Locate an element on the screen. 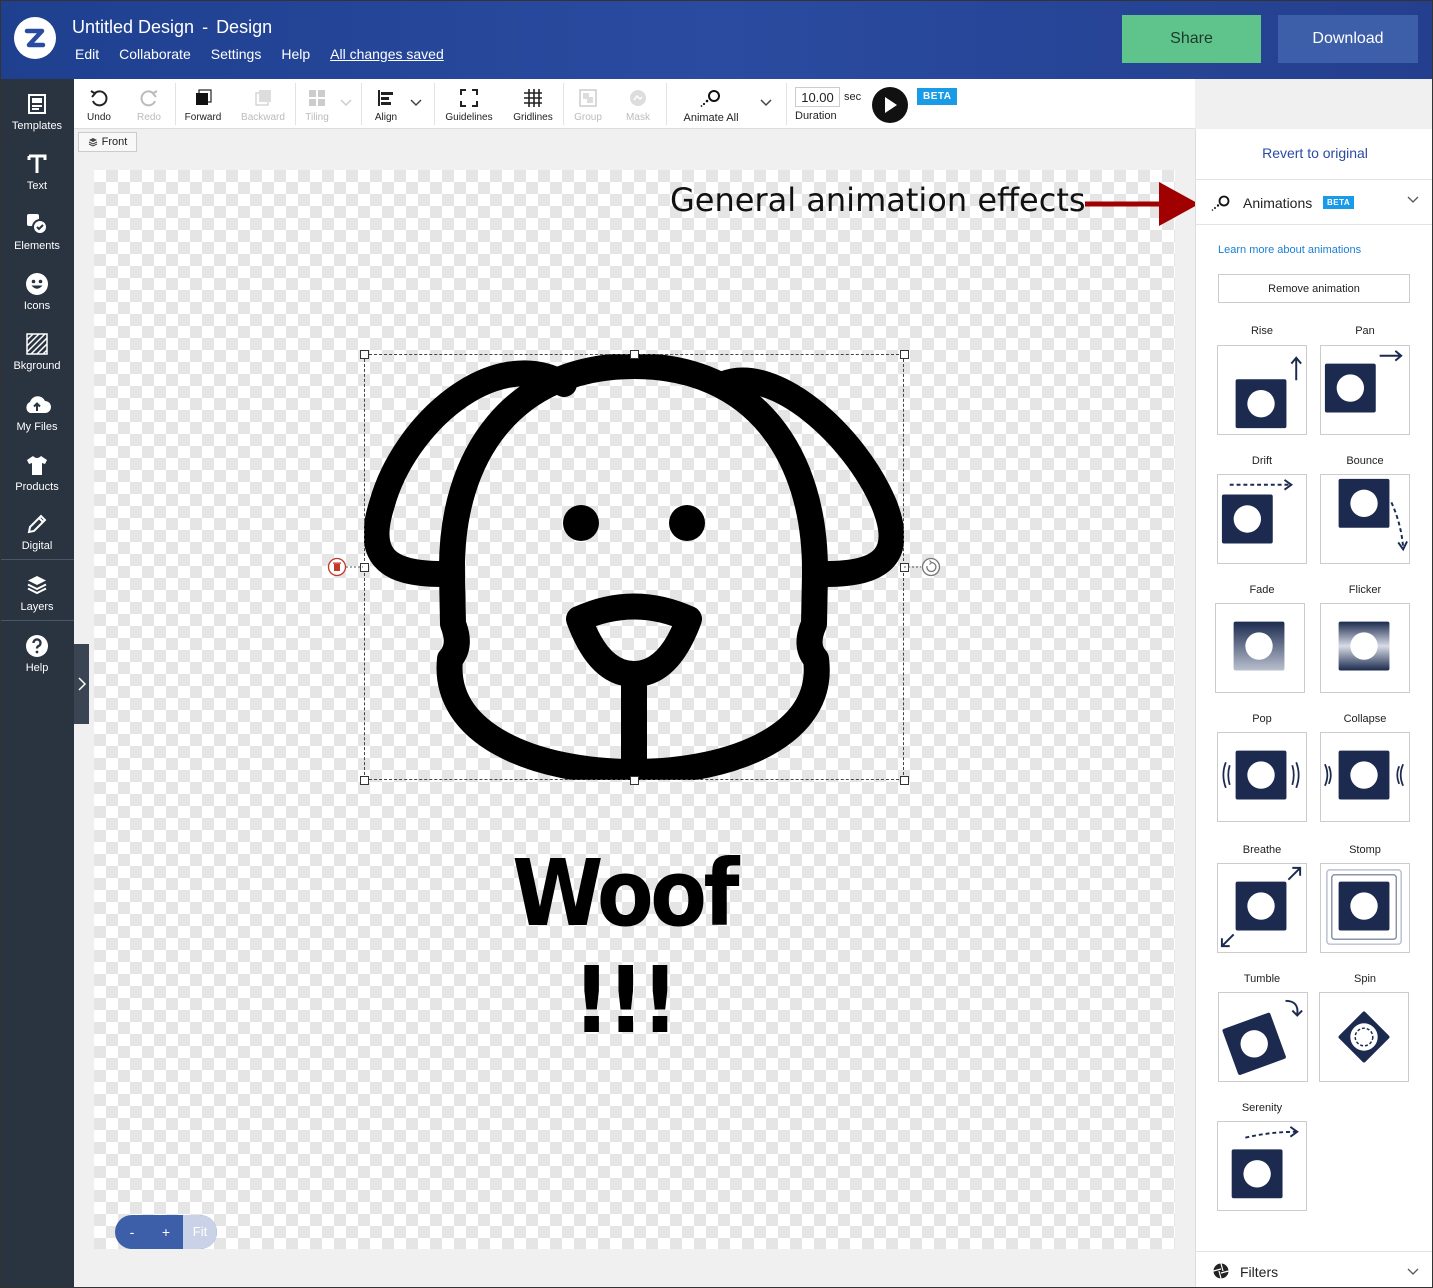  duration-unit: sec is located at coordinates (853, 97).